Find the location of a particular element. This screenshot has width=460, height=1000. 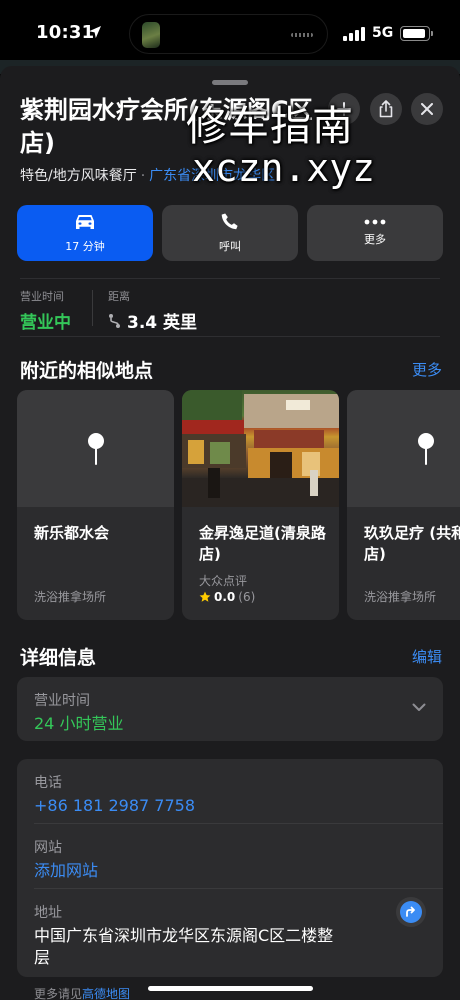

phone-label: 电话 is located at coordinates (48, 783).